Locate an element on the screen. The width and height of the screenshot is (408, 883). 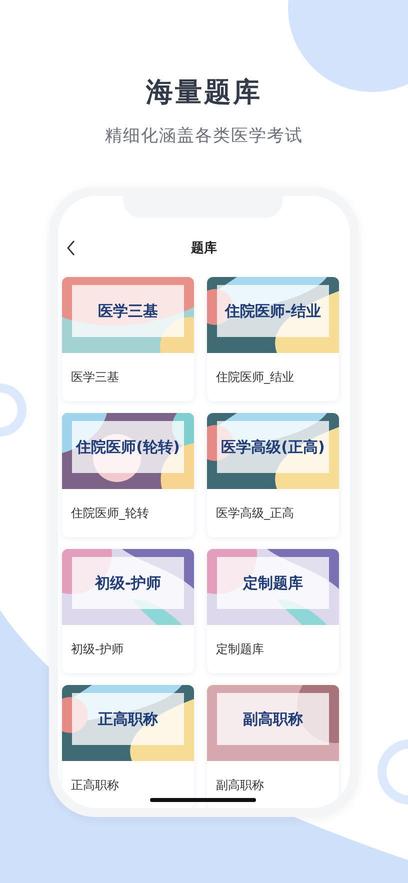
bank-card: 初级-护师 初级-护师 is located at coordinates (128, 611).